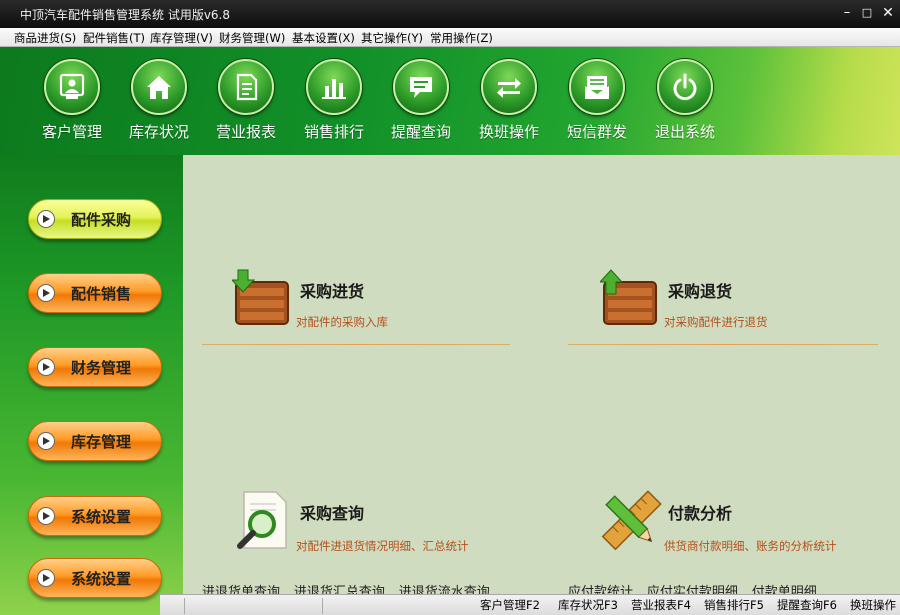 The image size is (900, 615). I want to click on feature-purchase-query: 采购查询 对配件进退货情况明细、汇总统计, so click(362, 521).